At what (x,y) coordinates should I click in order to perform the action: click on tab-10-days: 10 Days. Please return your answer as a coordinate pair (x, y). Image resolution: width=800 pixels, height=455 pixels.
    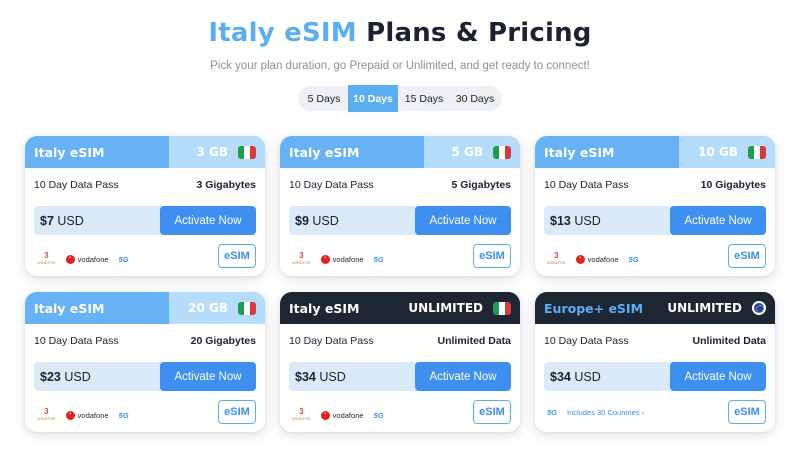
    Looking at the image, I should click on (373, 98).